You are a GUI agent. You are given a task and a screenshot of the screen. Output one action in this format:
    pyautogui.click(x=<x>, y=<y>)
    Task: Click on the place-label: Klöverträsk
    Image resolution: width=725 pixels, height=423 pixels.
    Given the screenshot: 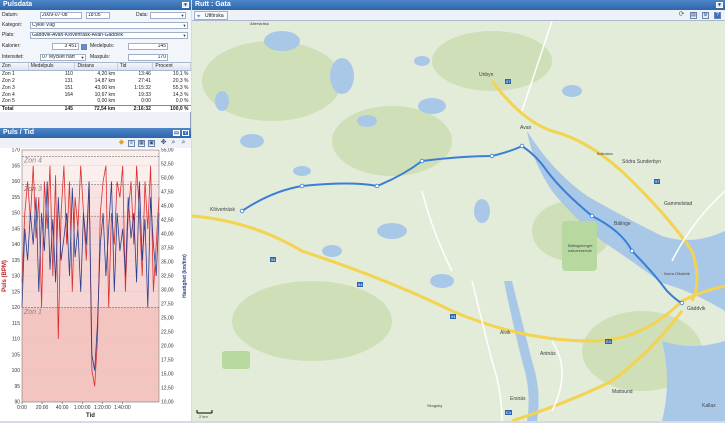 What is the action you would take?
    pyautogui.click(x=223, y=210)
    